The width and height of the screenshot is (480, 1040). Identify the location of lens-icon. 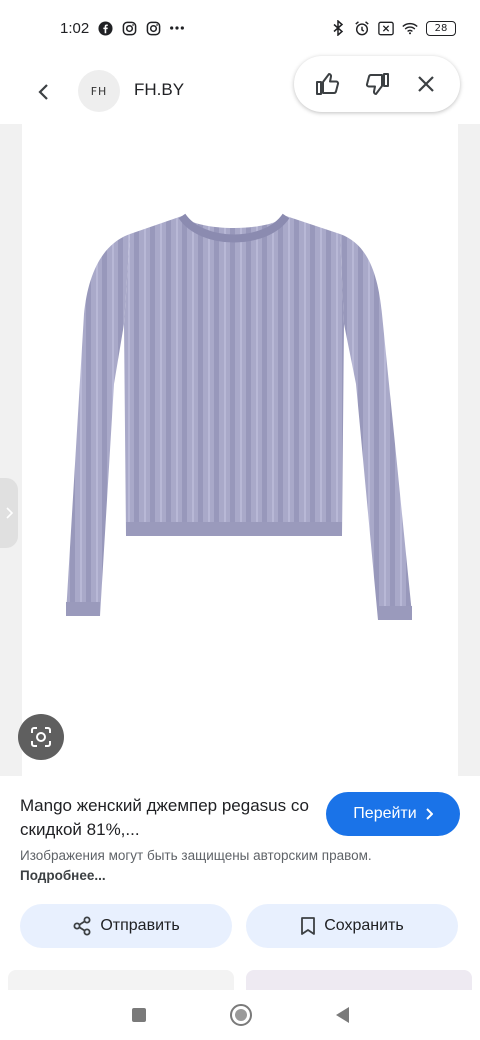
(41, 737).